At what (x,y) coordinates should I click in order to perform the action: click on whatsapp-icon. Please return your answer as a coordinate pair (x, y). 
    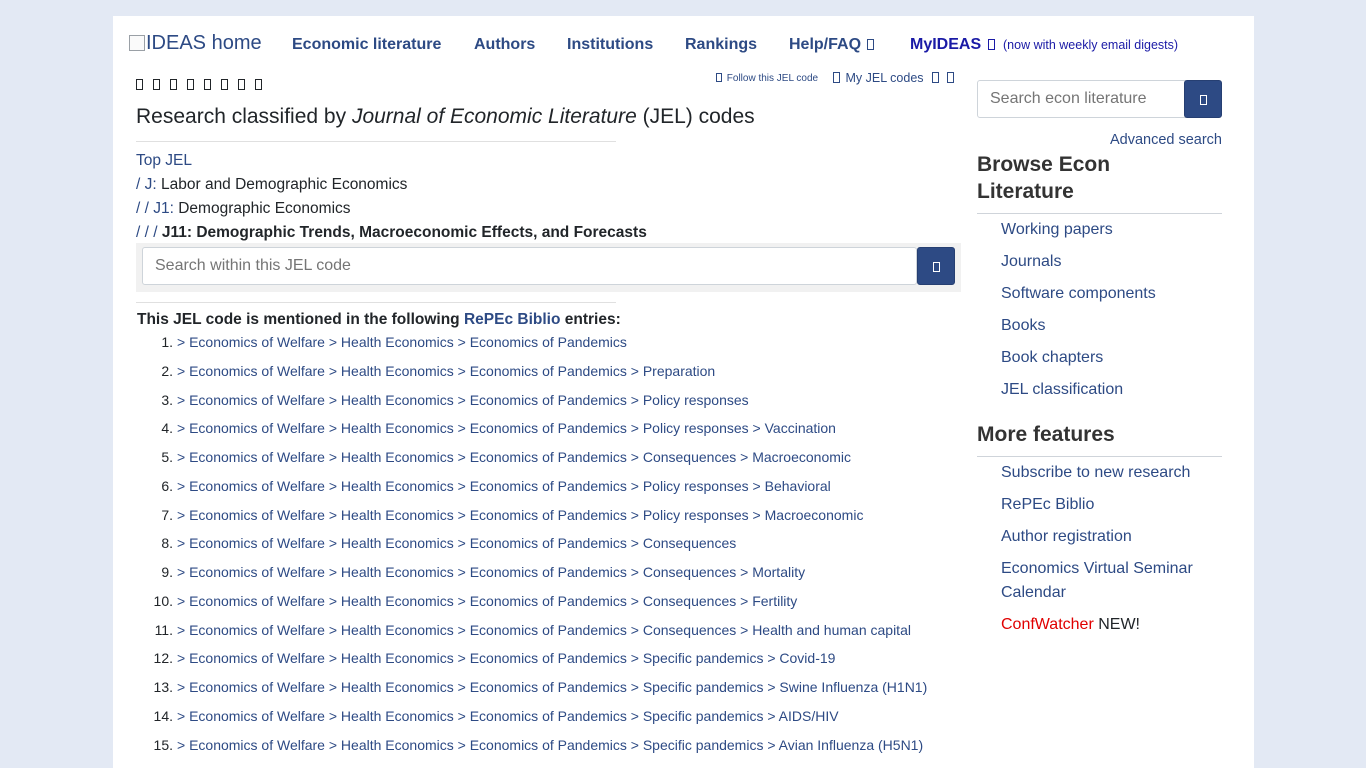
    Looking at the image, I should click on (224, 84).